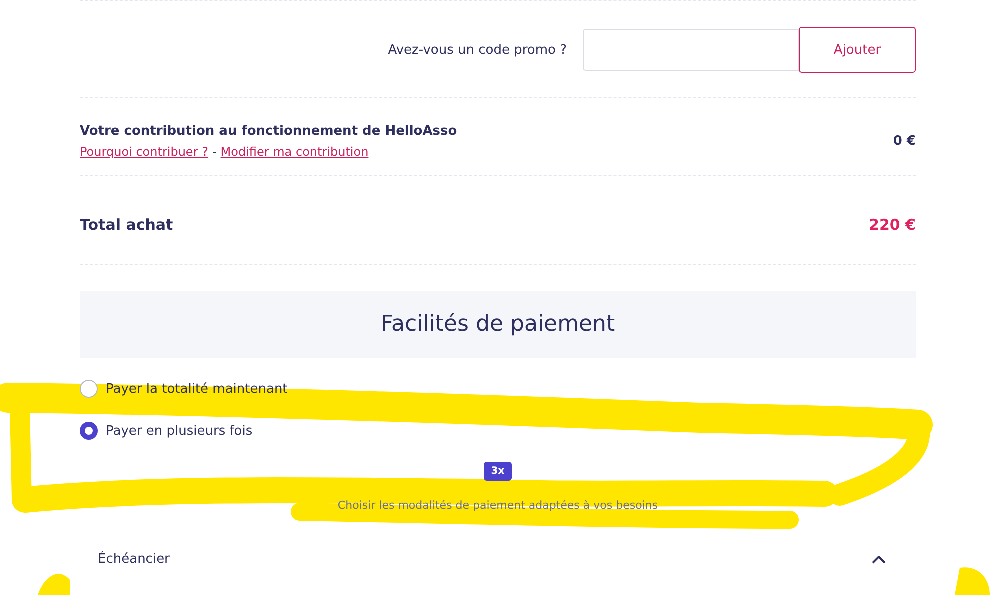  What do you see at coordinates (892, 225) in the screenshot?
I see `total-amount: 220 €` at bounding box center [892, 225].